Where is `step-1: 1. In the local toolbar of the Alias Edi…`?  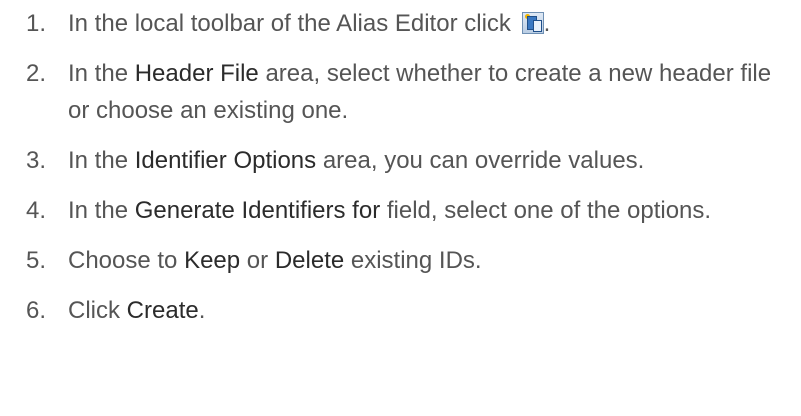
step-1: 1. In the local toolbar of the Alias Edi… is located at coordinates (411, 23).